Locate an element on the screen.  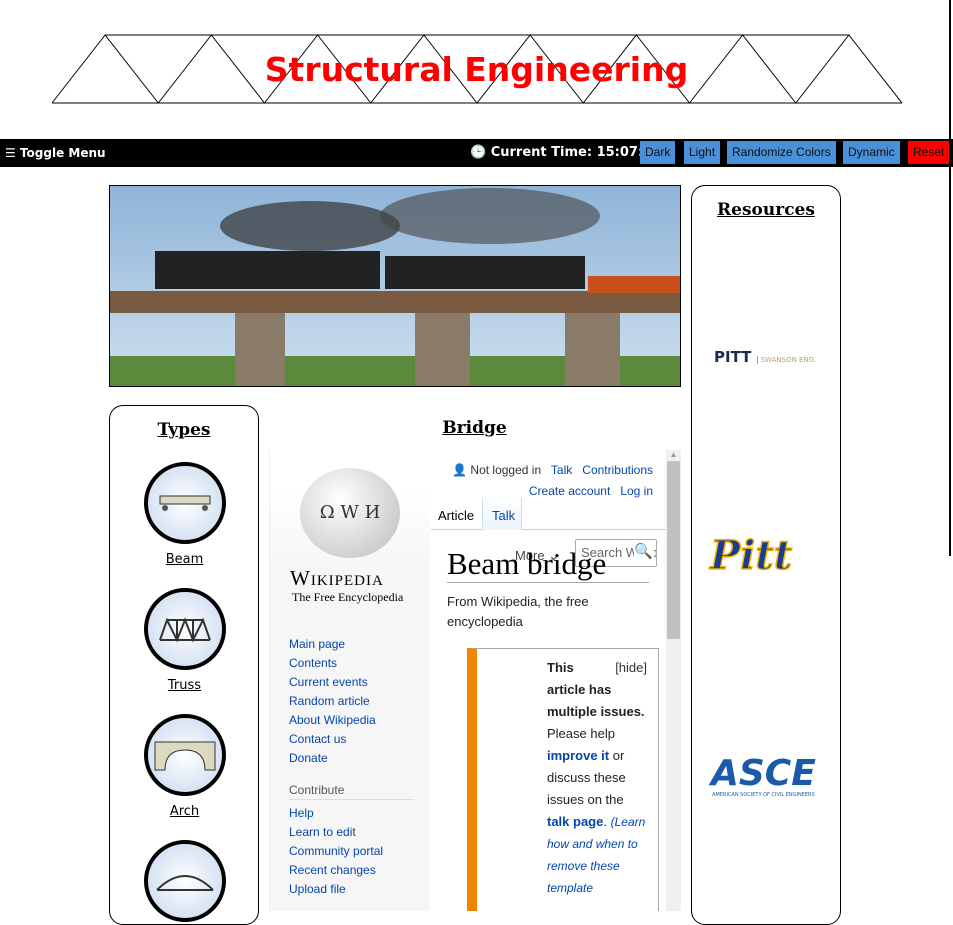
beam-icon is located at coordinates (184, 503).